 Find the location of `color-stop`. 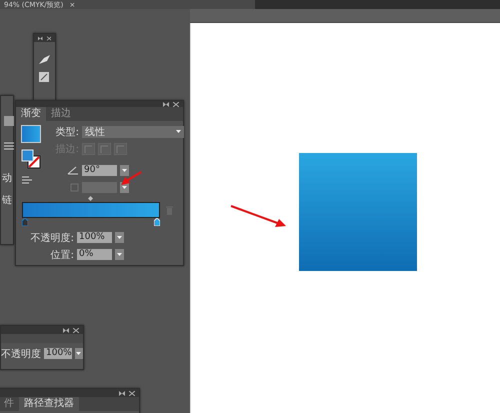

color-stop is located at coordinates (25, 222).